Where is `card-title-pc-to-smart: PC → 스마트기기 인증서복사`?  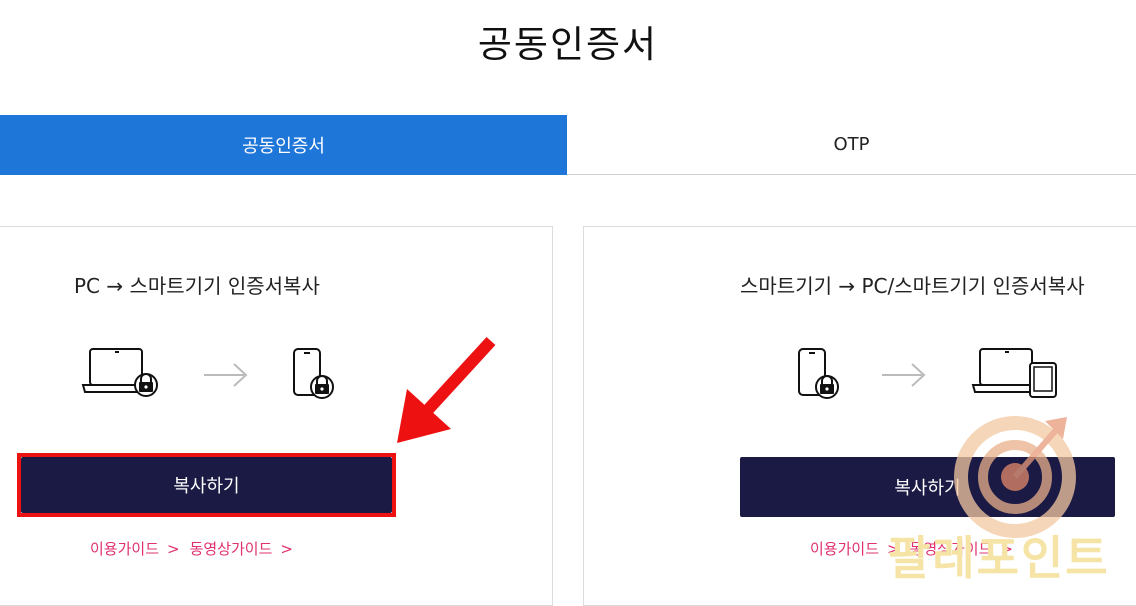 card-title-pc-to-smart: PC → 스마트기기 인증서복사 is located at coordinates (197, 286).